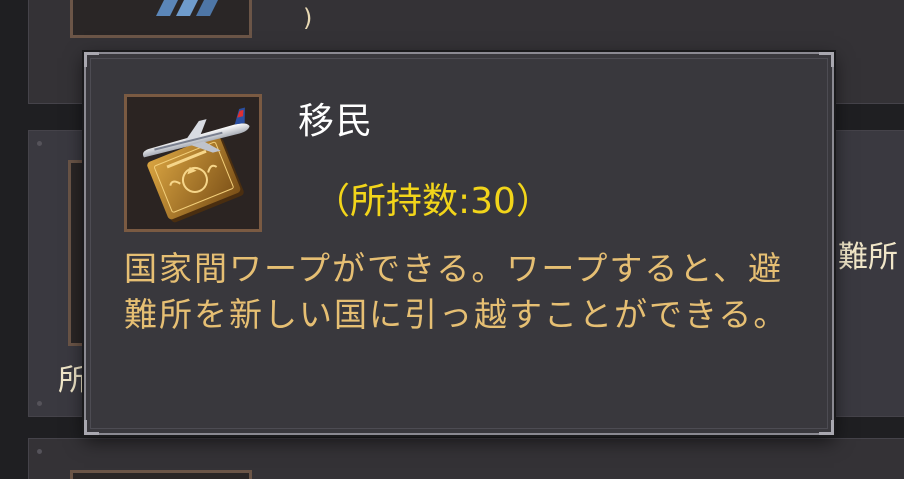  What do you see at coordinates (187, 8) in the screenshot?
I see `blue-item-icon` at bounding box center [187, 8].